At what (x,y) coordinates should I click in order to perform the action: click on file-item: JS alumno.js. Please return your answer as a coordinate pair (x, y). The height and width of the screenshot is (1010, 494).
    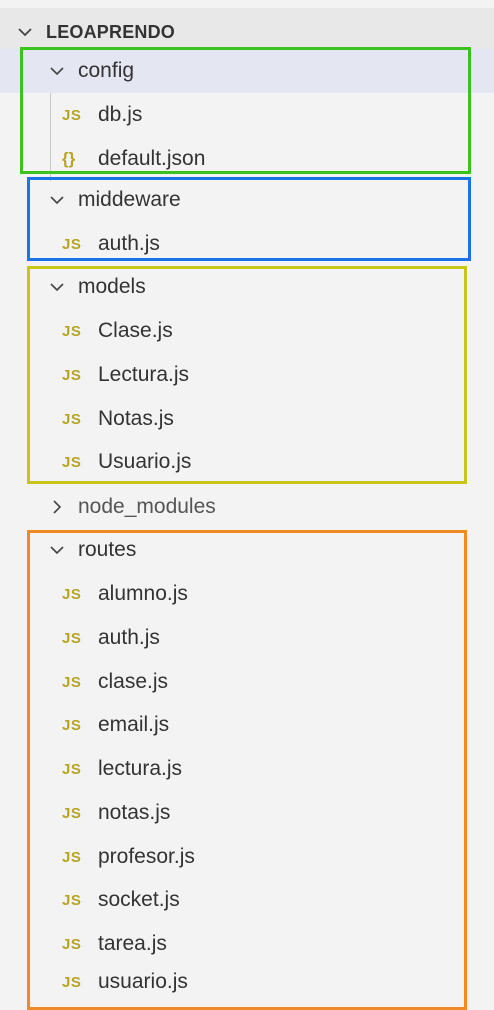
    Looking at the image, I should click on (247, 594).